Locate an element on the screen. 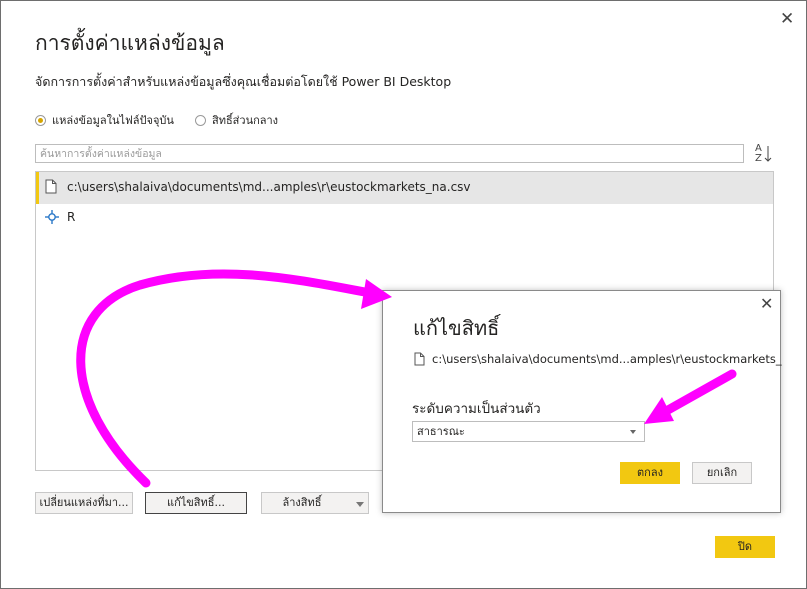 This screenshot has width=807, height=589. dropdown-arrow-icon is located at coordinates (360, 504).